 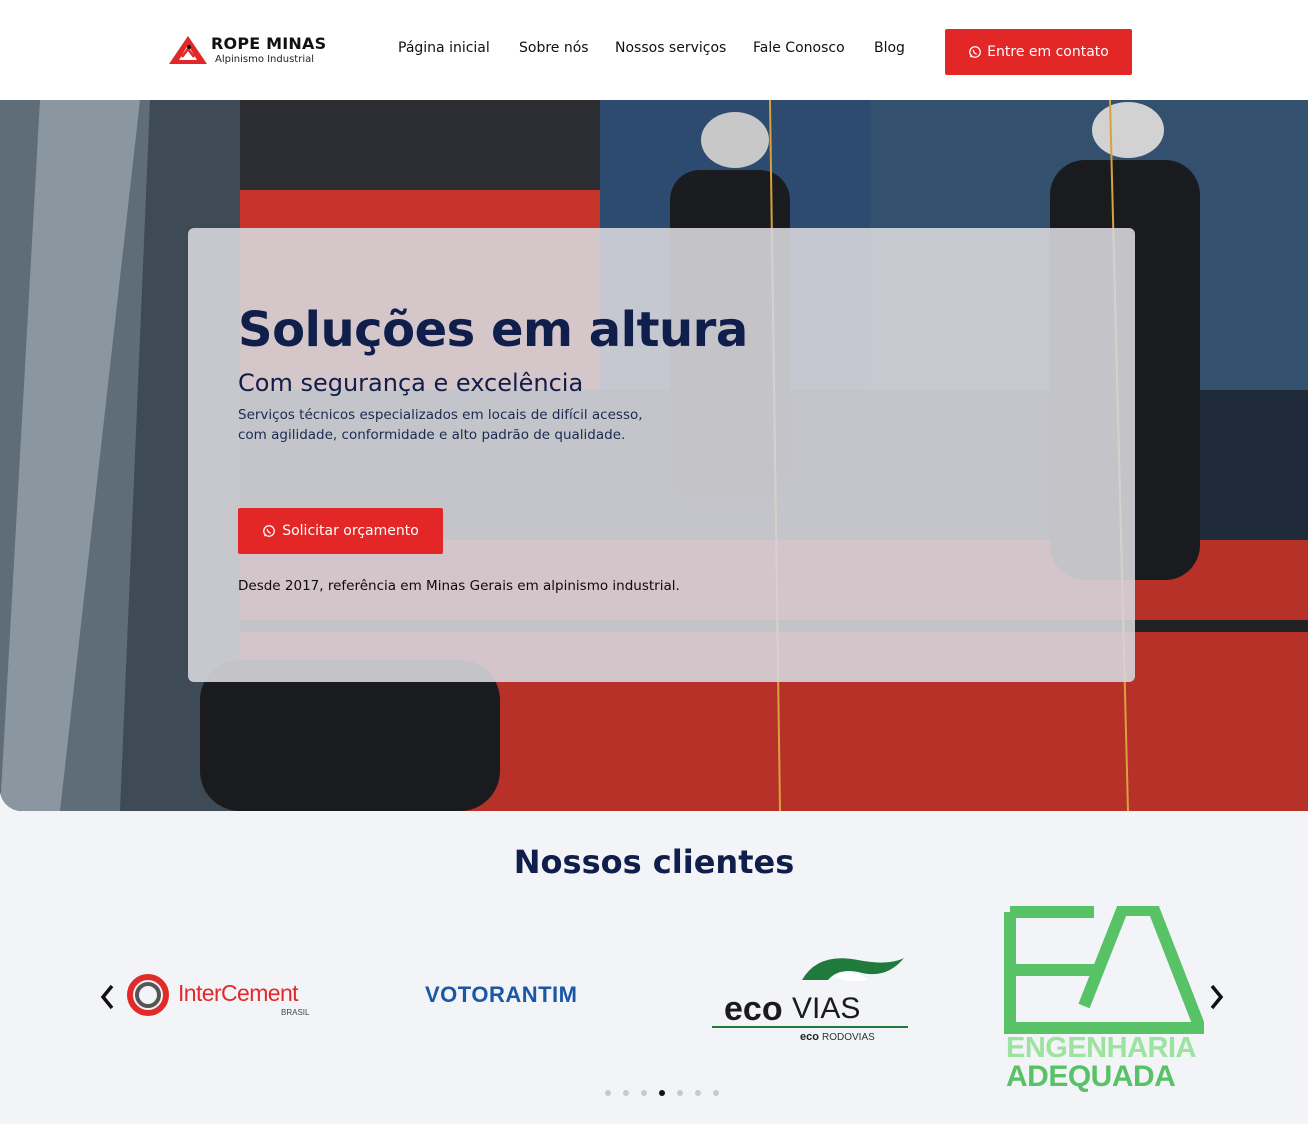 What do you see at coordinates (1104, 970) in the screenshot?
I see `ea-mark-icon` at bounding box center [1104, 970].